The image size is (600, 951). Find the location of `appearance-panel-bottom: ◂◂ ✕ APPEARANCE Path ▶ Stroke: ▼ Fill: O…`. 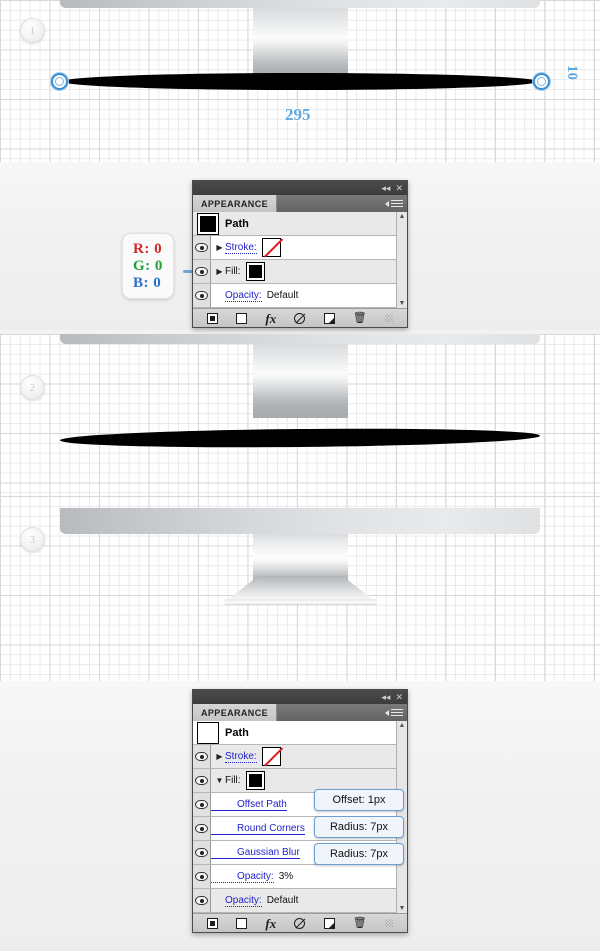

appearance-panel-bottom: ◂◂ ✕ APPEARANCE Path ▶ Stroke: ▼ Fill: O… is located at coordinates (300, 811).